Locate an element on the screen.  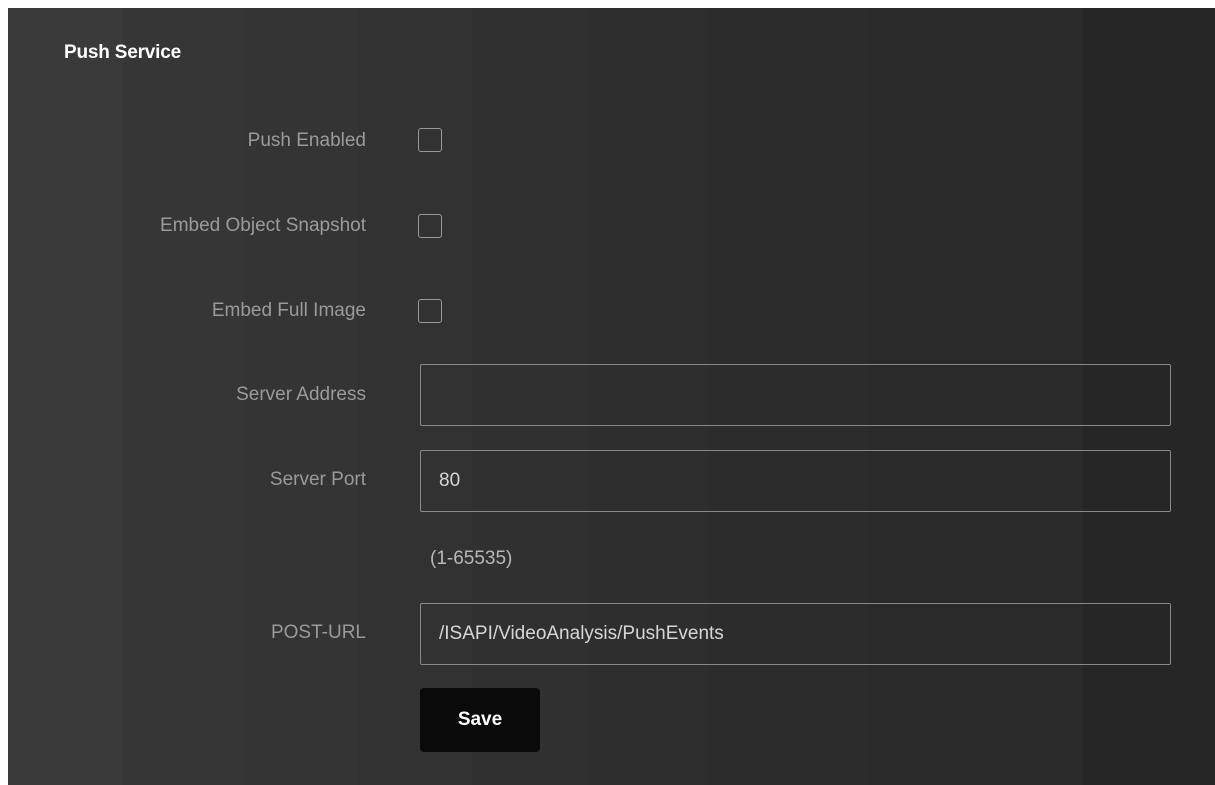
server-address-input is located at coordinates (795, 395).